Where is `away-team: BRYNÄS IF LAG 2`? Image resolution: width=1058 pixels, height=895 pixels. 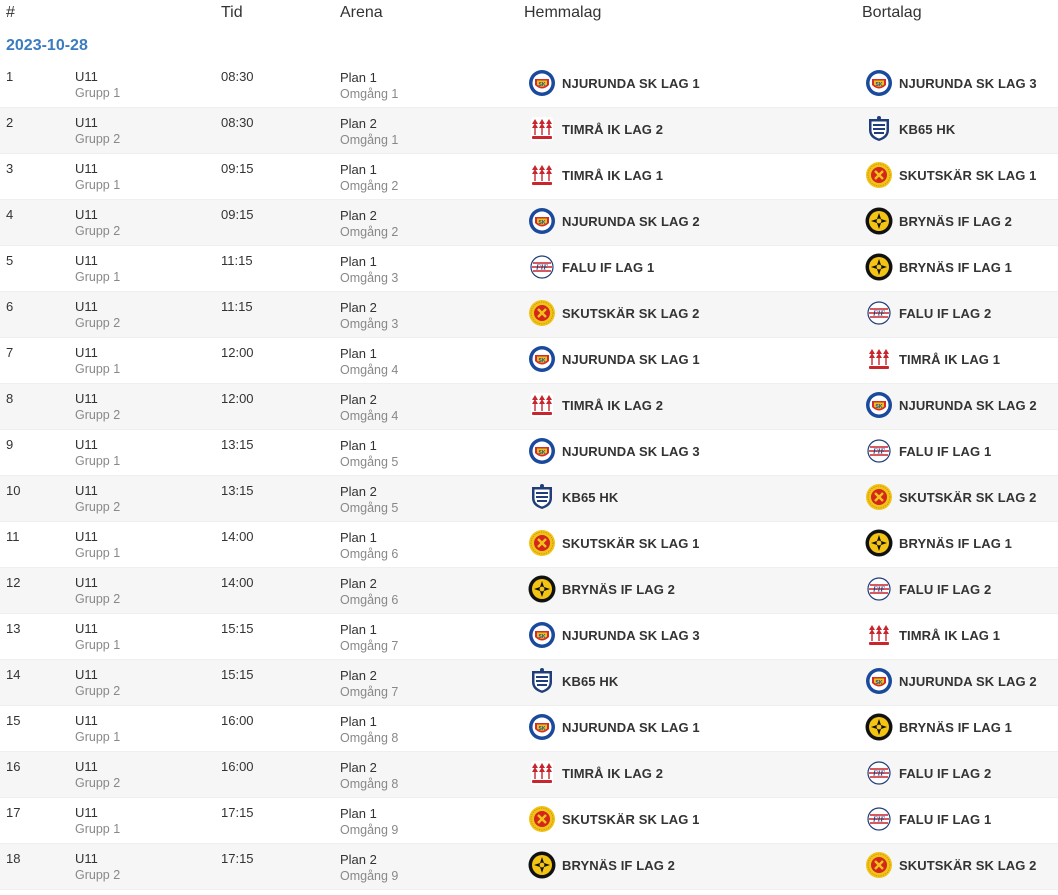
away-team: BRYNÄS IF LAG 2 is located at coordinates (938, 221).